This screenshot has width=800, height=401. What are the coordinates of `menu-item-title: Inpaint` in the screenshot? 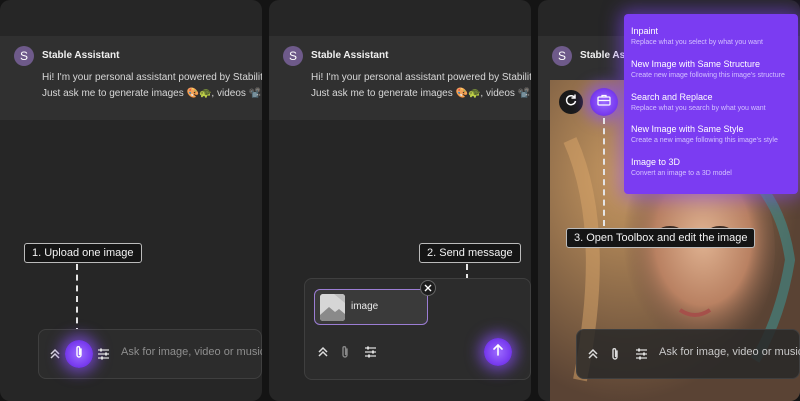 It's located at (645, 31).